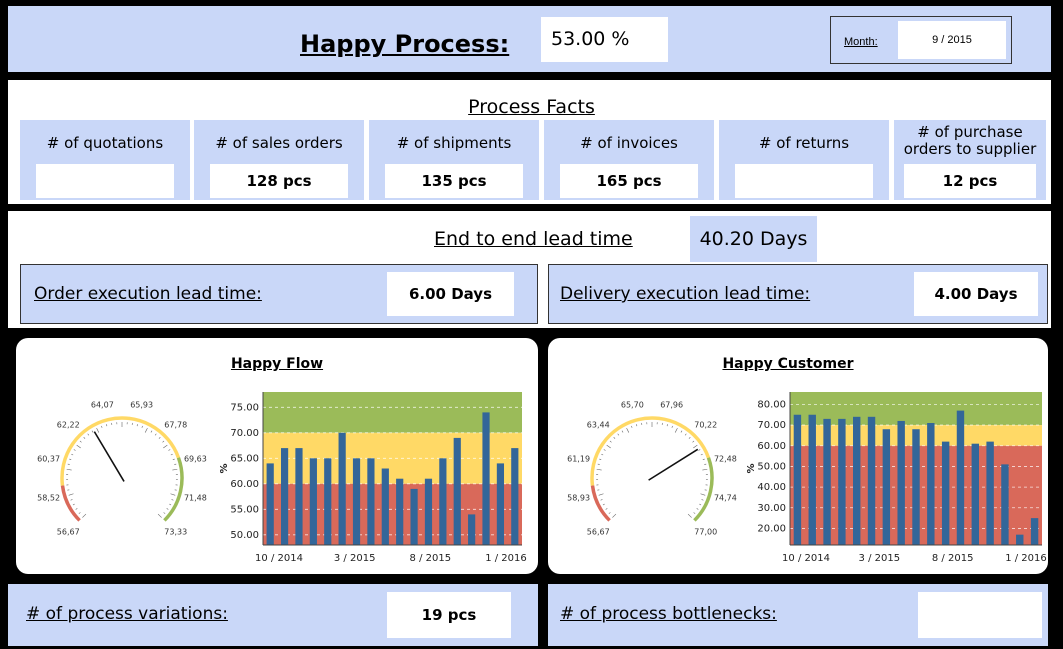 The width and height of the screenshot is (1063, 649). I want to click on x-tick-label: 8 / 2015, so click(953, 558).